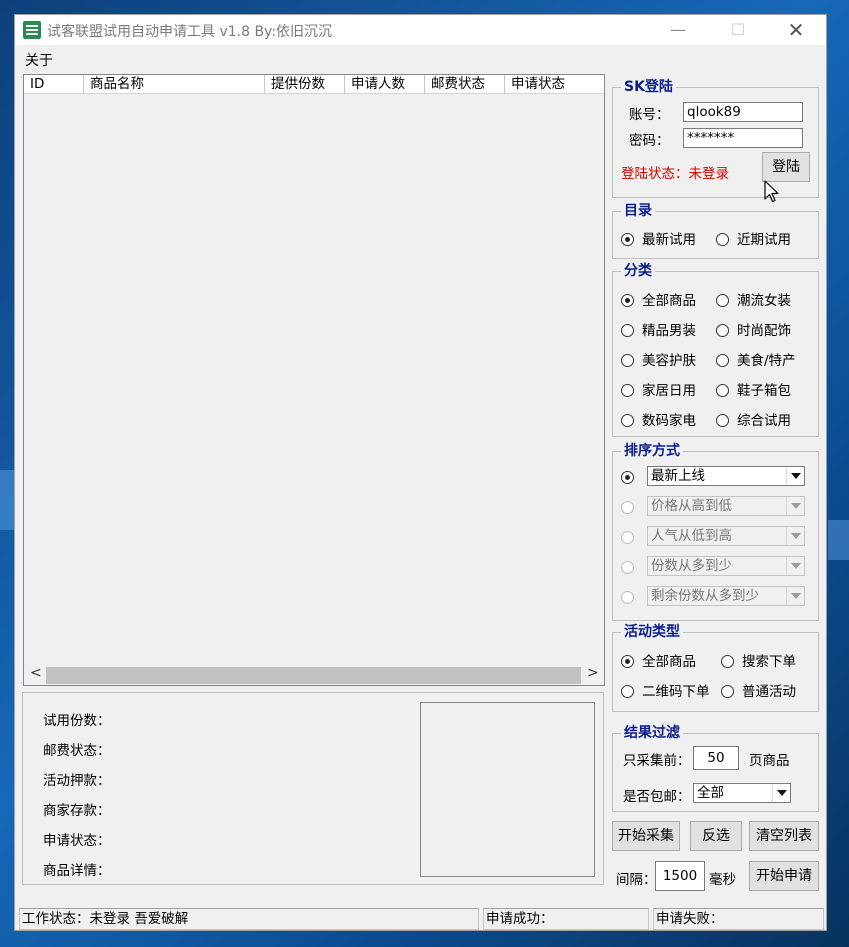 This screenshot has height=947, width=849. I want to click on app-logo-icon, so click(32, 30).